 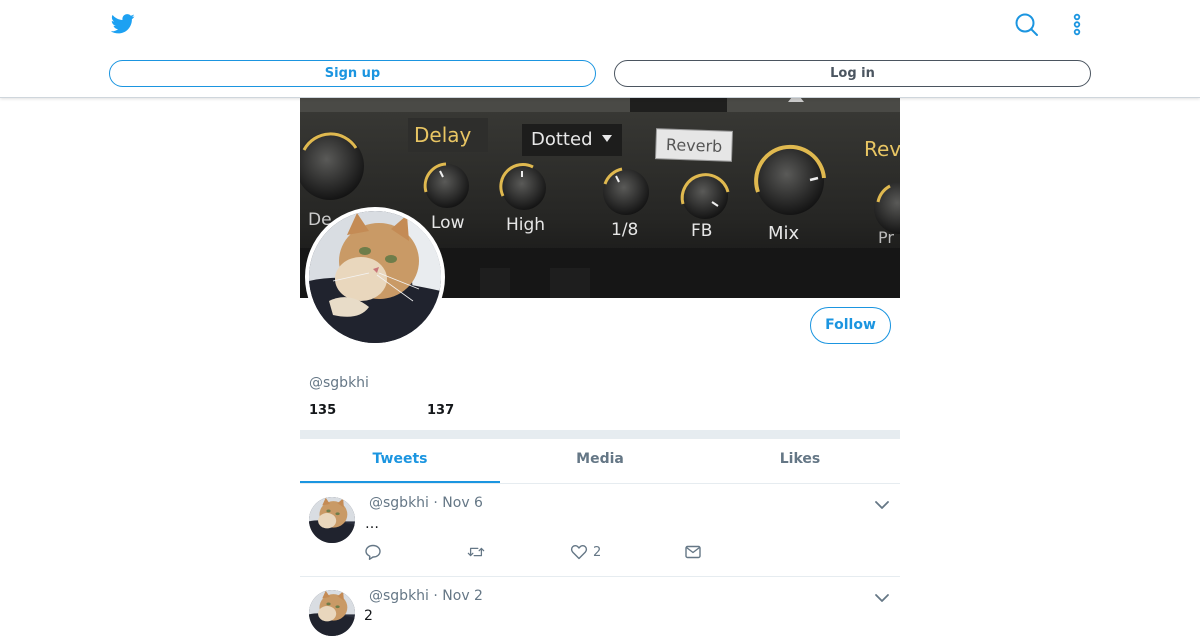 I want to click on banner-label-high: High, so click(x=525, y=225).